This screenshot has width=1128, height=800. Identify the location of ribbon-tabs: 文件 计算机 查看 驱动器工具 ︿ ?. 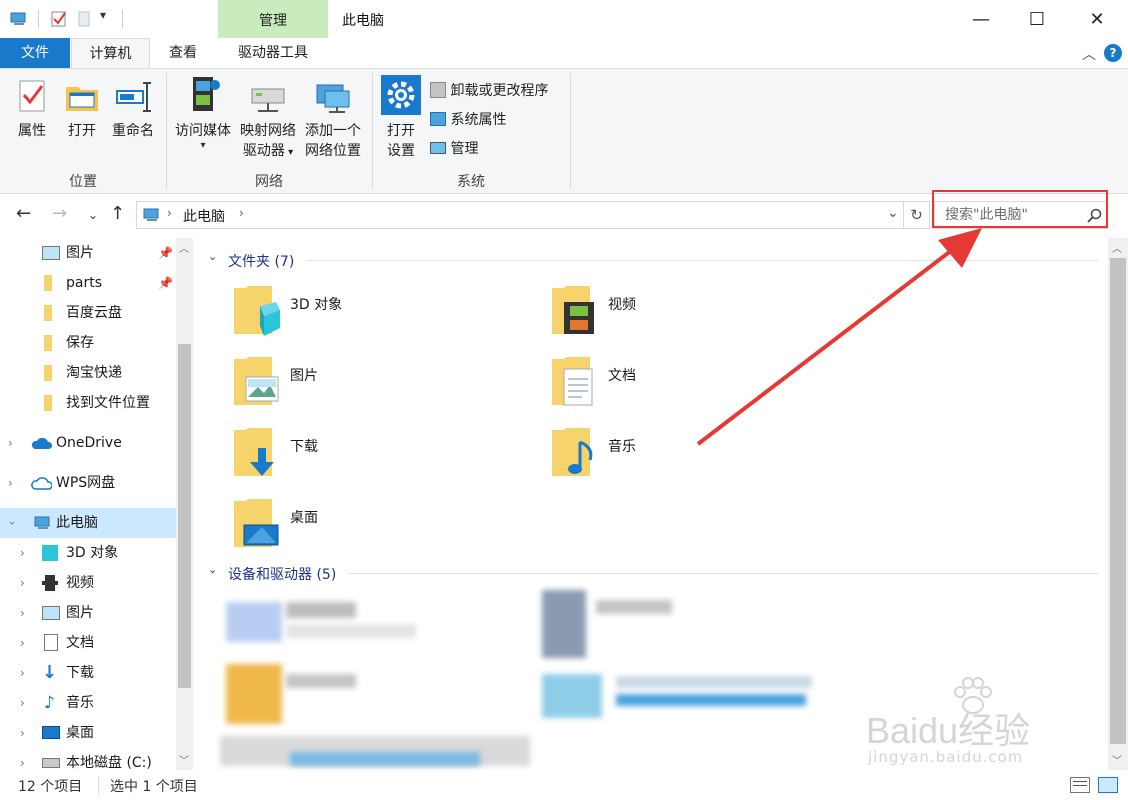
(564, 53).